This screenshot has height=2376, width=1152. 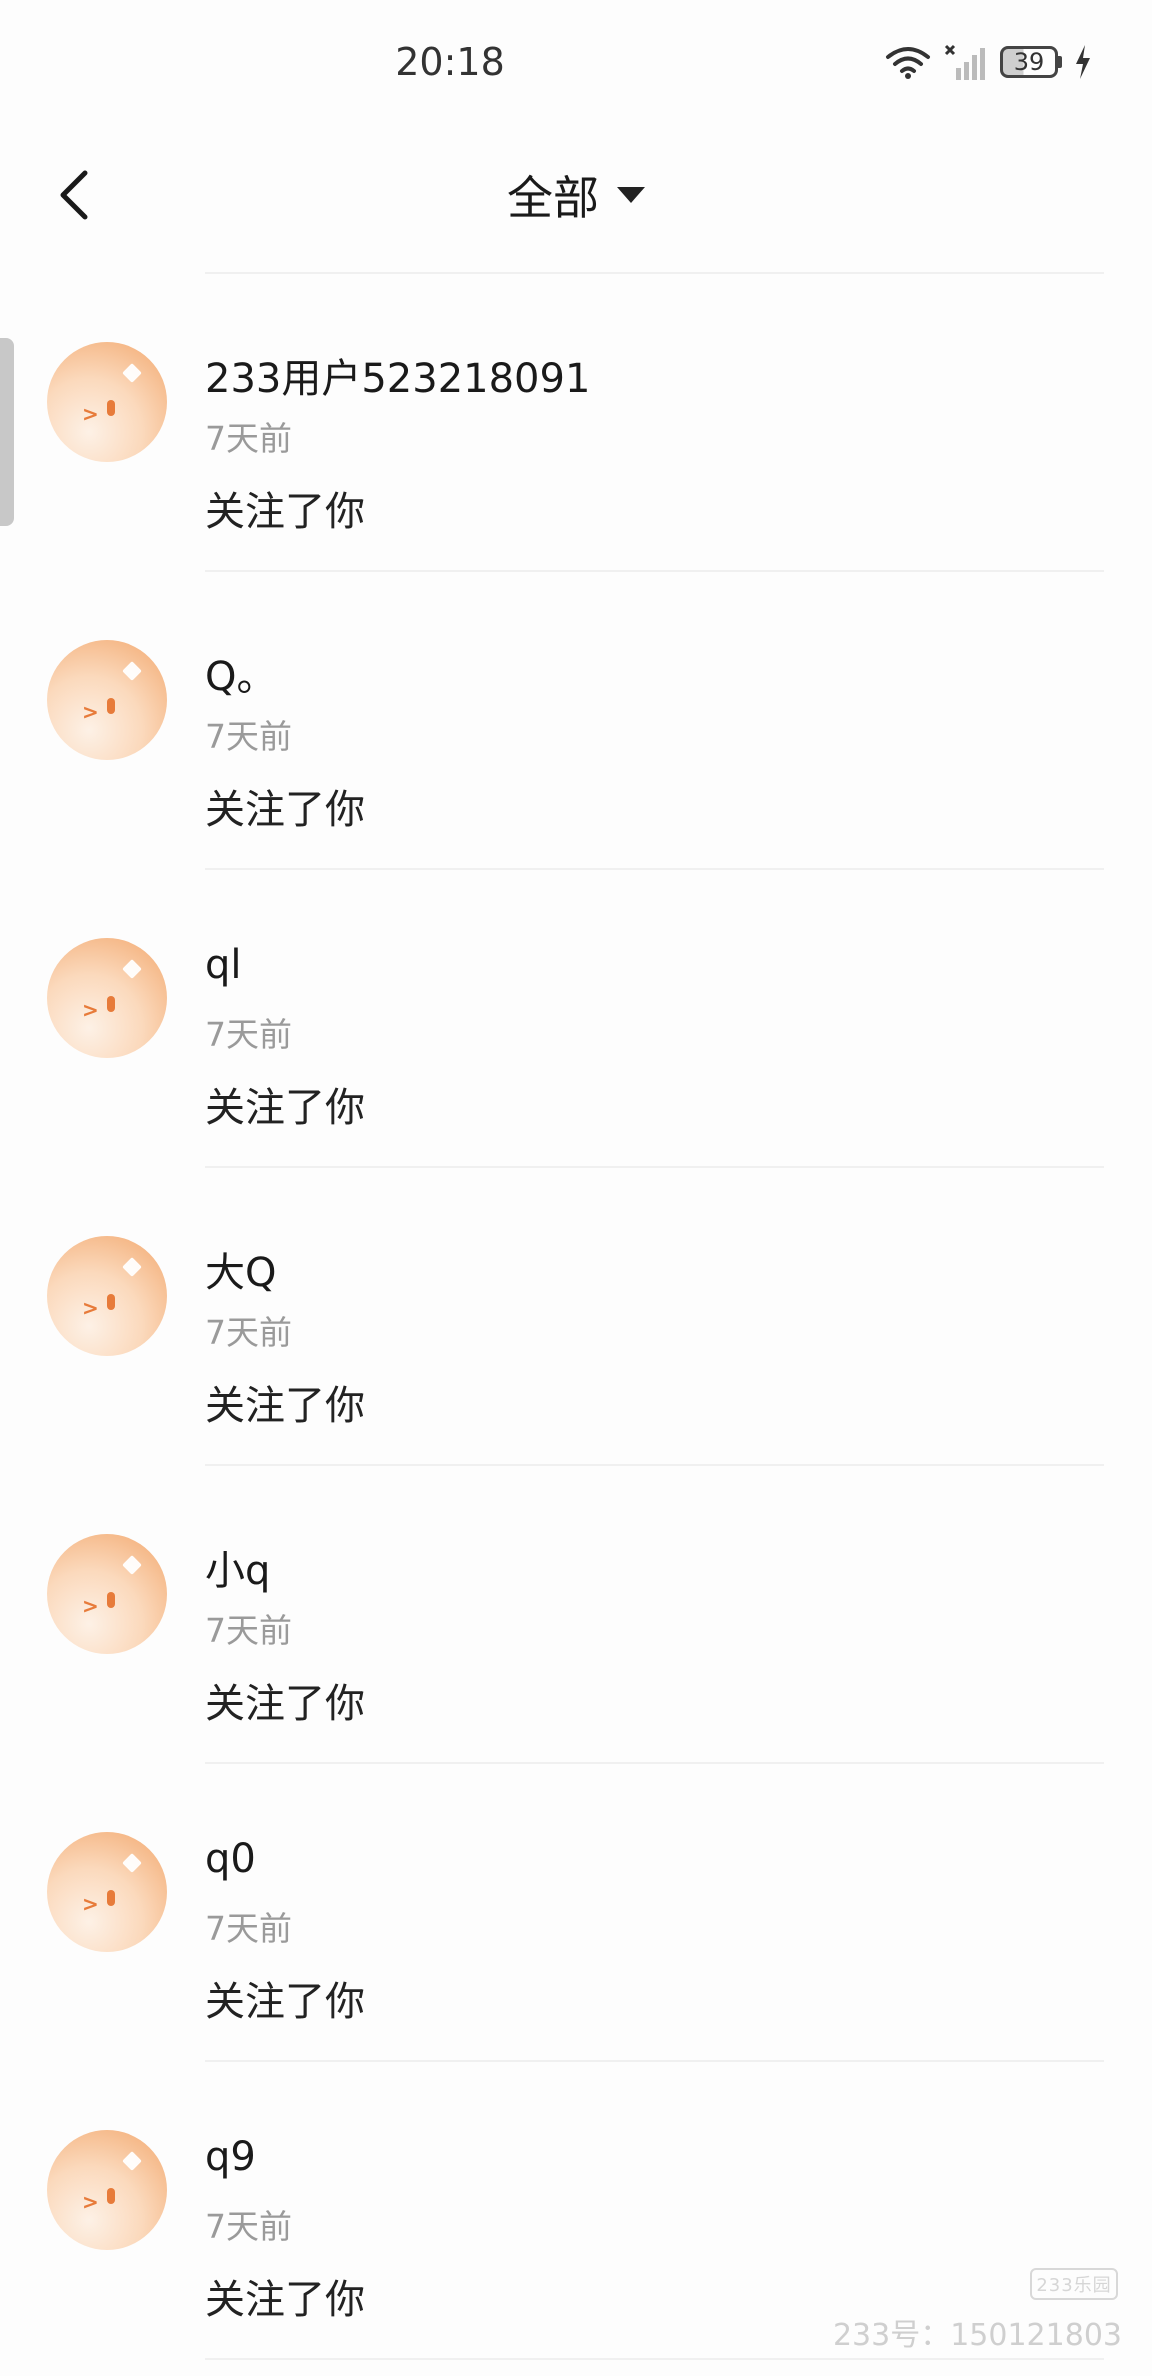 What do you see at coordinates (576, 423) in the screenshot?
I see `notification-item: > 233用户523218091 7天前 关注了你` at bounding box center [576, 423].